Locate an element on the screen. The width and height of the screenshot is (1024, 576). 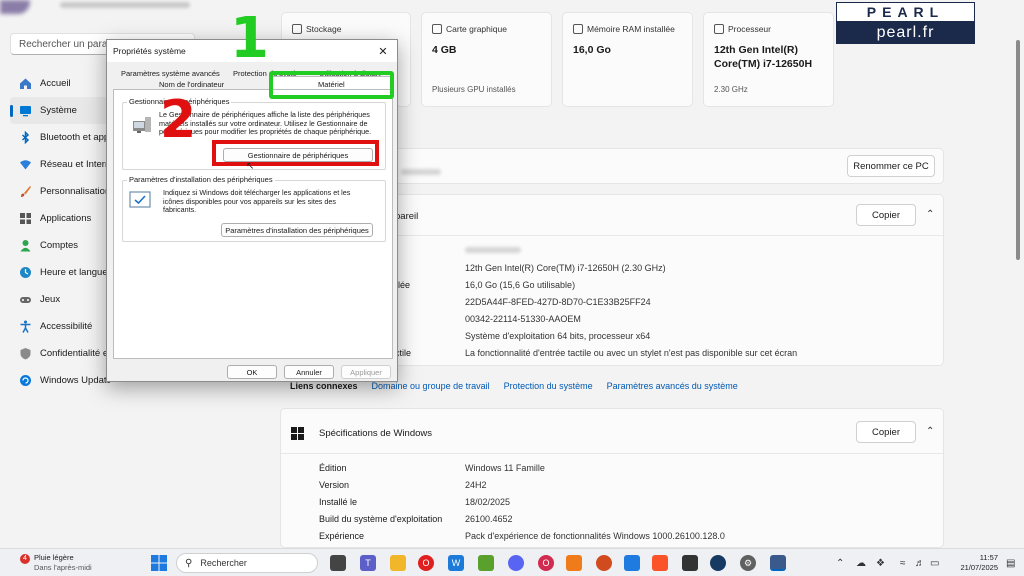
annotation-highlight-hardware-tab is located at coordinates (331, 85).